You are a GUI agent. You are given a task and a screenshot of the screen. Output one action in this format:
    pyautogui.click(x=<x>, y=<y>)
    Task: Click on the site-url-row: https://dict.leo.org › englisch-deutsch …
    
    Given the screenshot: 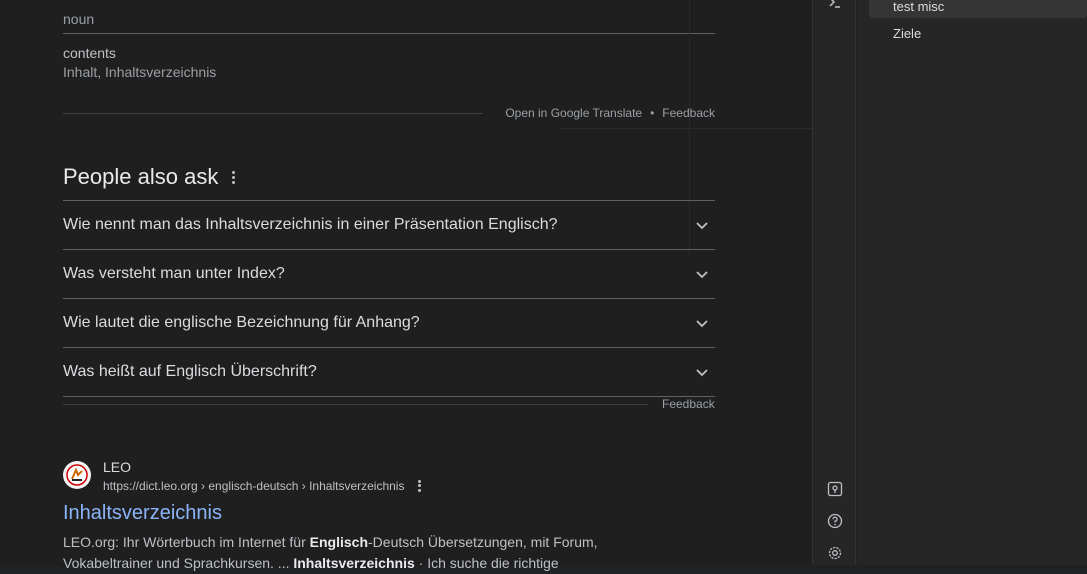 What is the action you would take?
    pyautogui.click(x=262, y=485)
    